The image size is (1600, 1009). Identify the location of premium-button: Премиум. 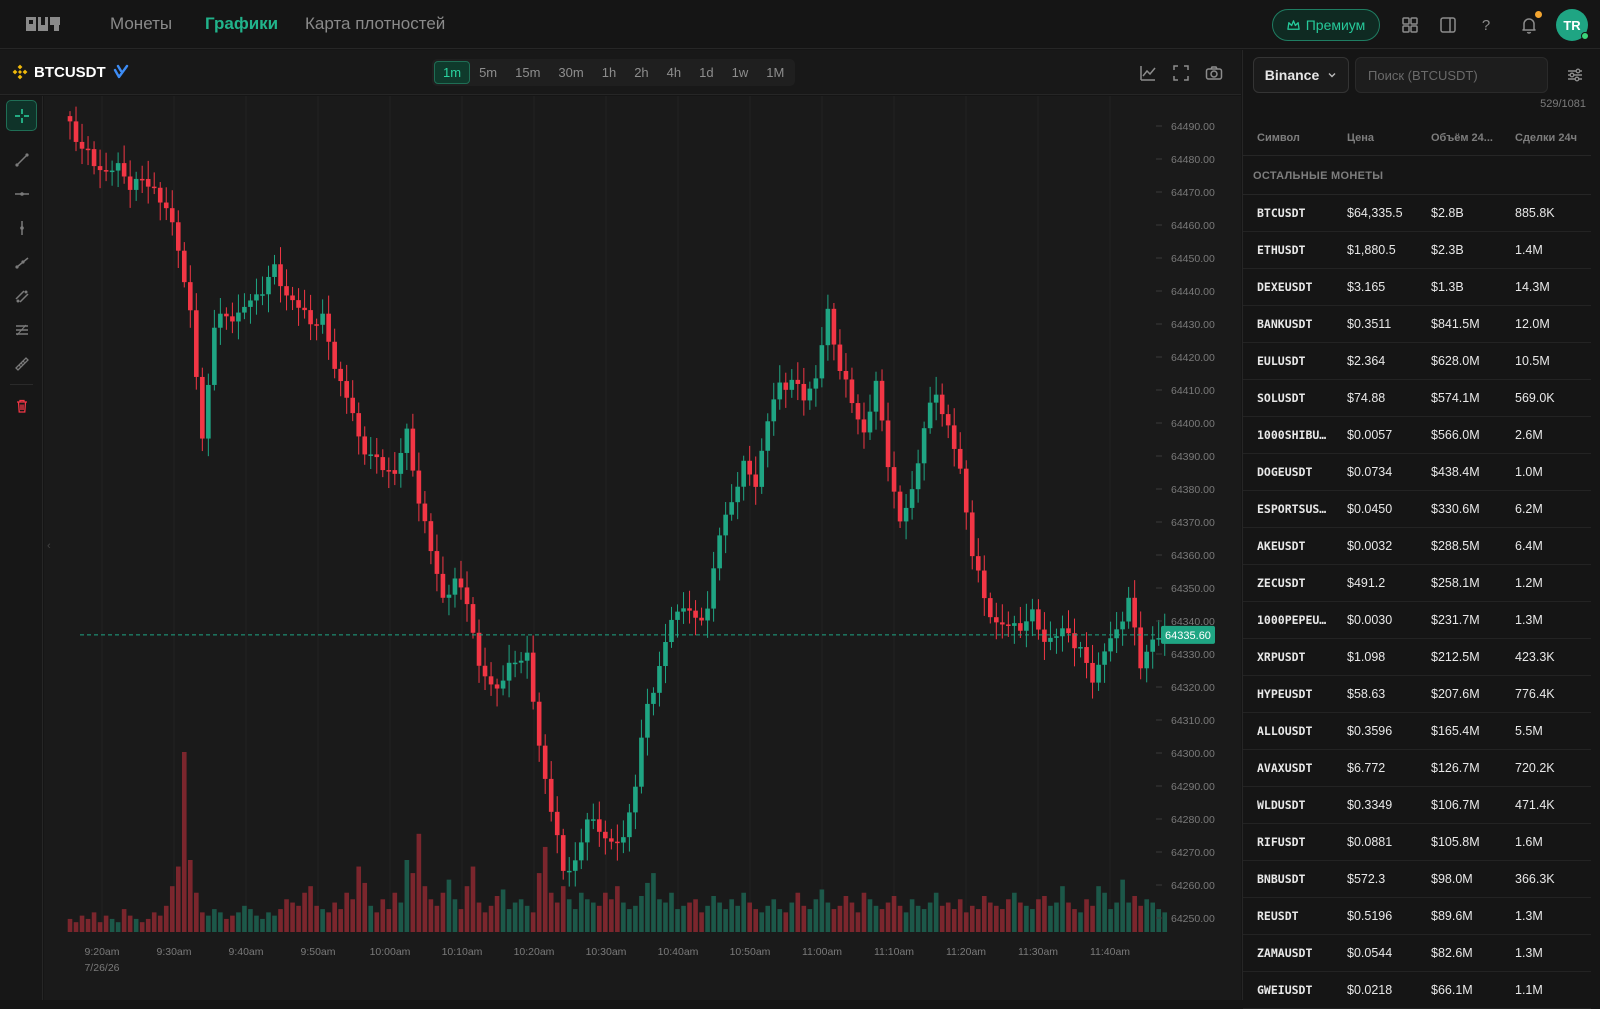
(1326, 25).